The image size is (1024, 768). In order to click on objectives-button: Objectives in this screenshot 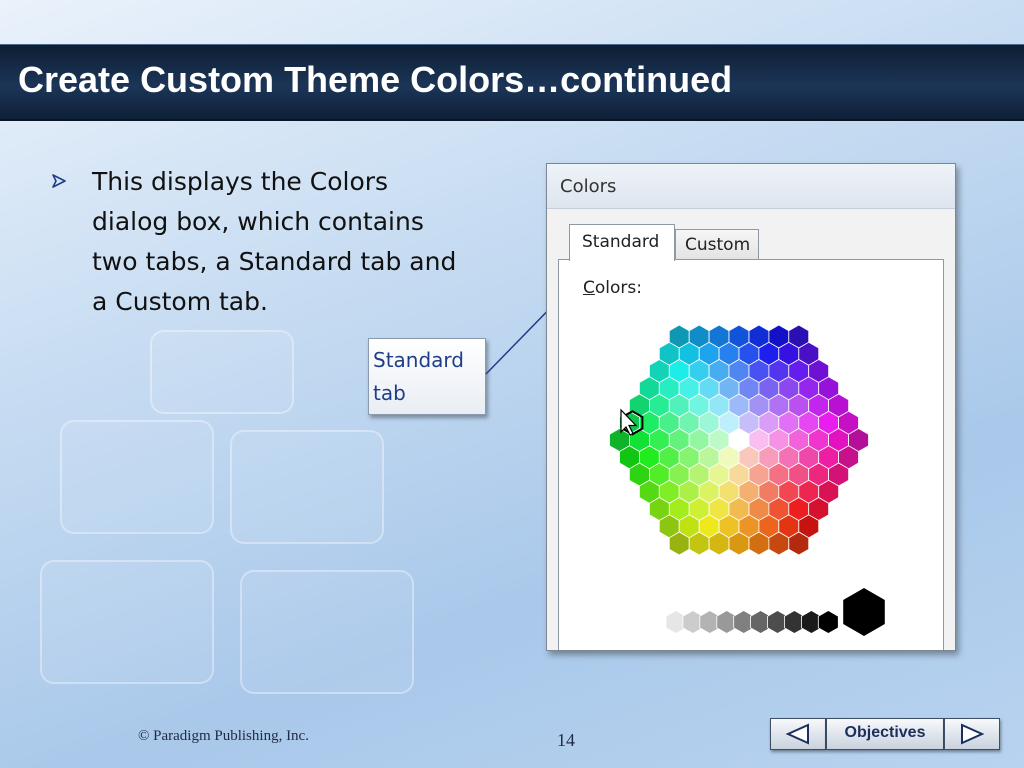, I will do `click(885, 734)`.